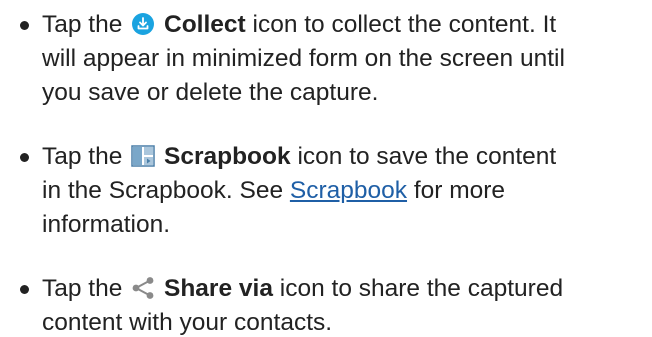 This screenshot has width=652, height=337. What do you see at coordinates (227, 156) in the screenshot?
I see `scrapbook-label: Scrapbook` at bounding box center [227, 156].